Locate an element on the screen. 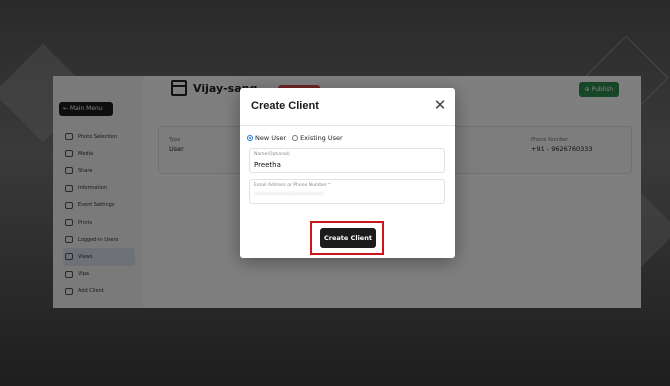  radio-unchecked-icon is located at coordinates (295, 138).